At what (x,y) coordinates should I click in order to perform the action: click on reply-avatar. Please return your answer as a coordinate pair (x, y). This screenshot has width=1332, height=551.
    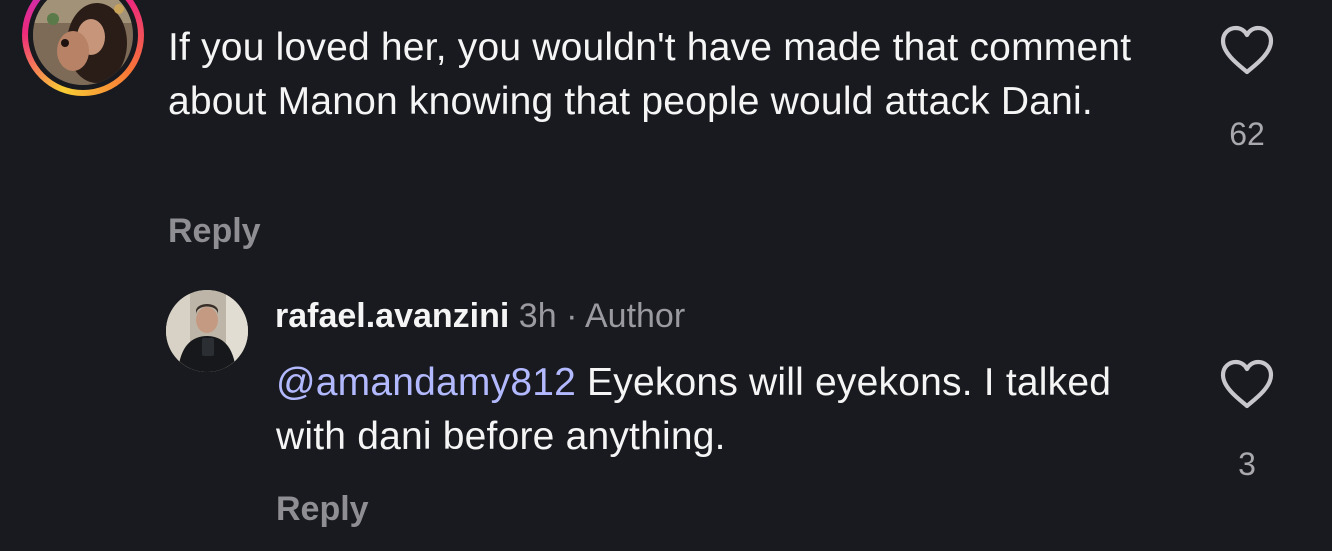
    Looking at the image, I should click on (207, 331).